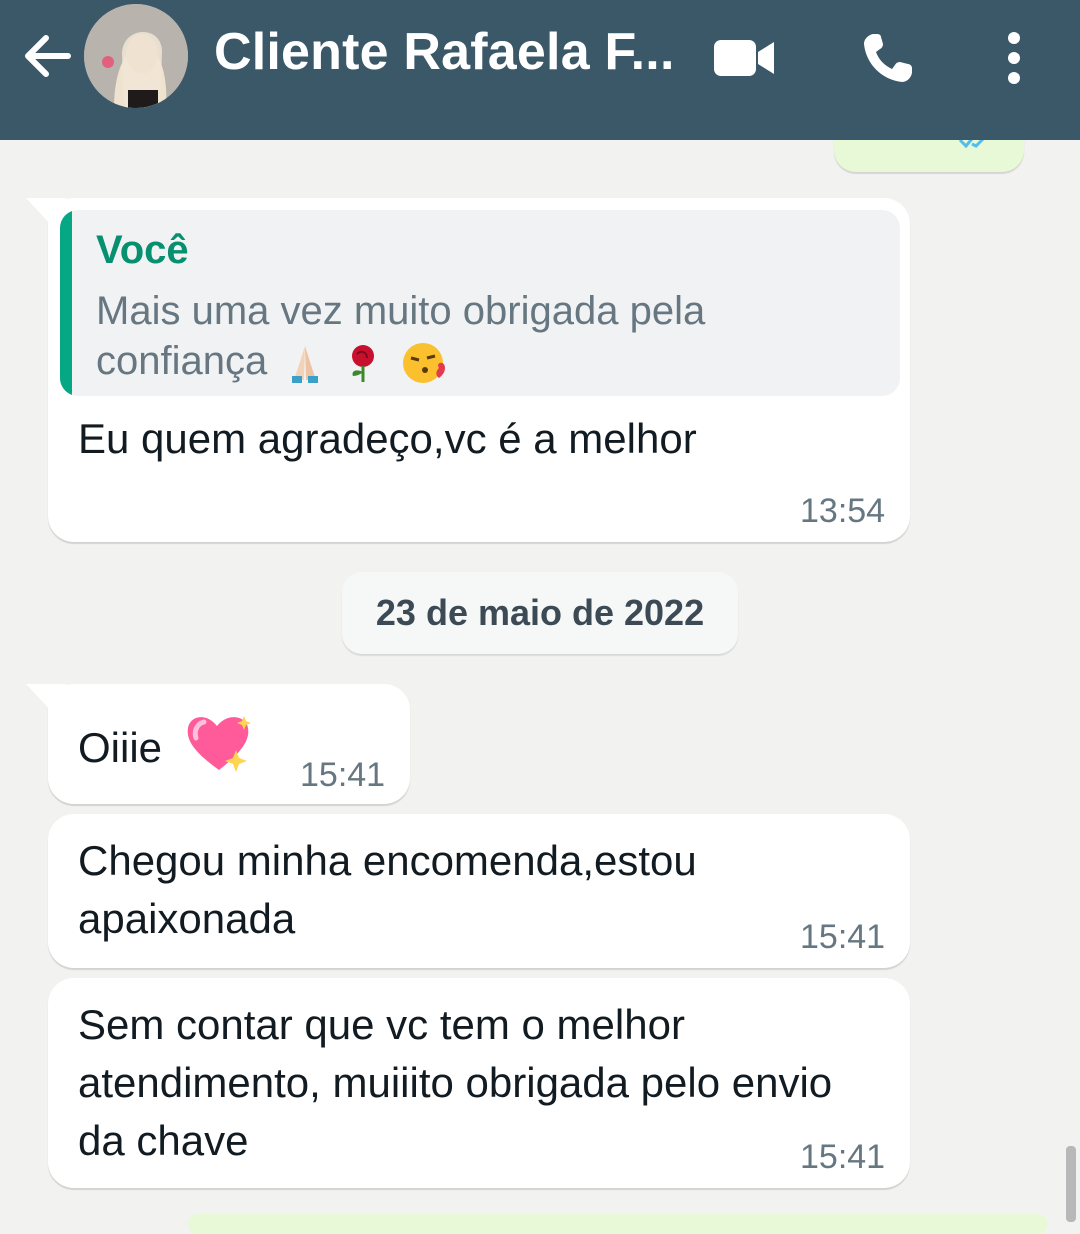 Image resolution: width=1080 pixels, height=1234 pixels. What do you see at coordinates (387, 438) in the screenshot?
I see `message-text: Eu quem agradeço,vc é a melhor` at bounding box center [387, 438].